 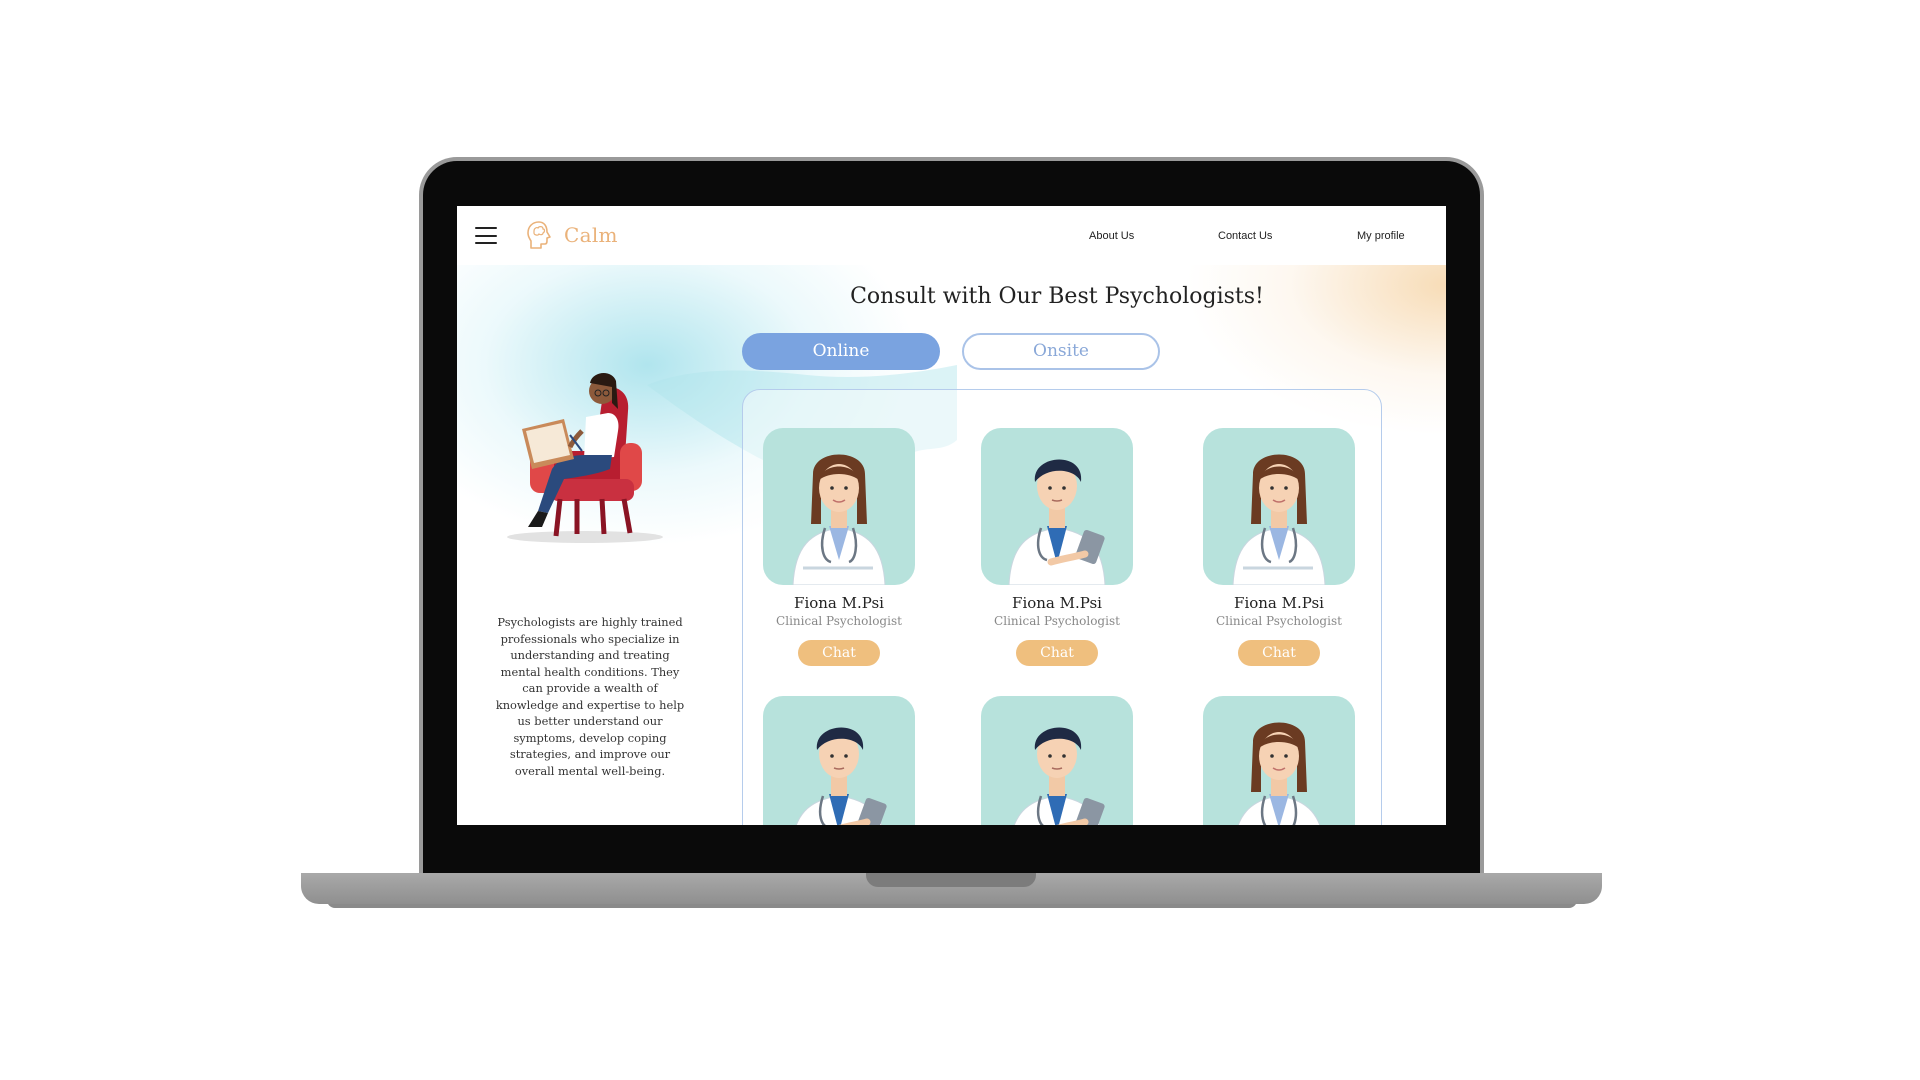 I want to click on app-logo: Calm, so click(x=572, y=235).